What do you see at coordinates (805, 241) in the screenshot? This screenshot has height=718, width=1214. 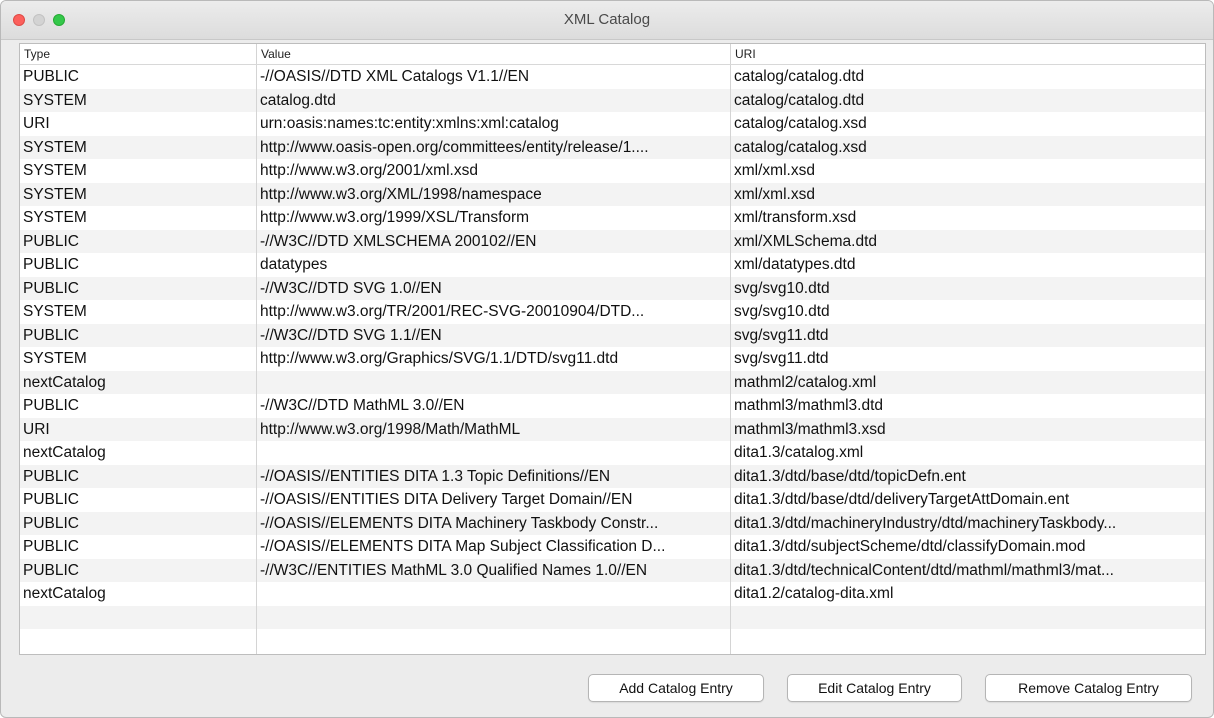 I see `cell-uri: xml/XMLSchema.dtd` at bounding box center [805, 241].